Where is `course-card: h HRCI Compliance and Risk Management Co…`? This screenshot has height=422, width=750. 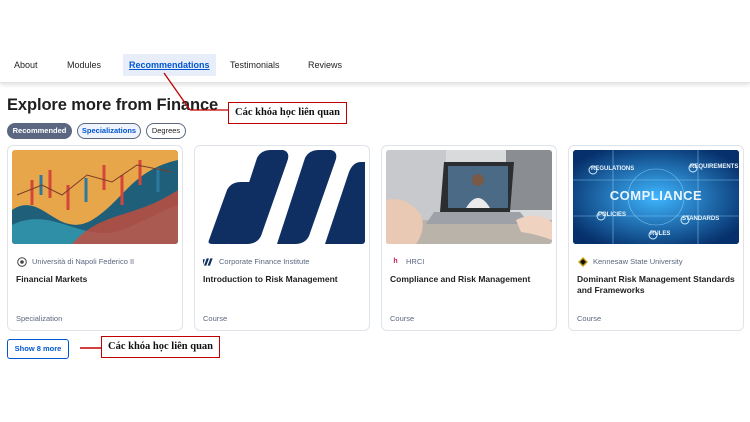
course-card: h HRCI Compliance and Risk Management Co… is located at coordinates (469, 238).